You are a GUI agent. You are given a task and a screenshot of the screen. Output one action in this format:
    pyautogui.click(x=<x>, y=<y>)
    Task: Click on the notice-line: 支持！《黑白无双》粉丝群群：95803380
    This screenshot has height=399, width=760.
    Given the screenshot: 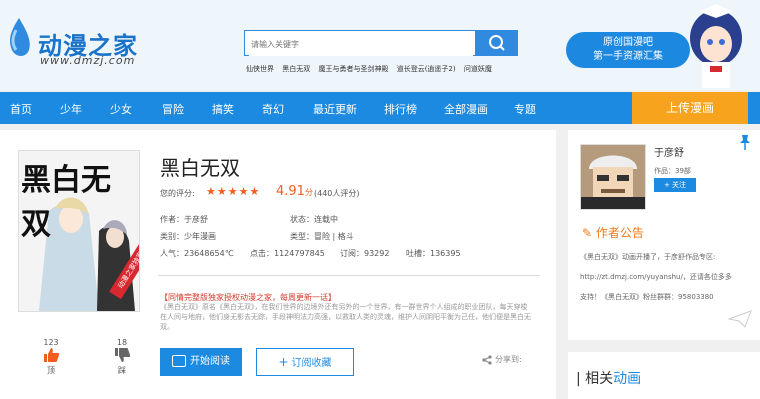 What is the action you would take?
    pyautogui.click(x=647, y=297)
    